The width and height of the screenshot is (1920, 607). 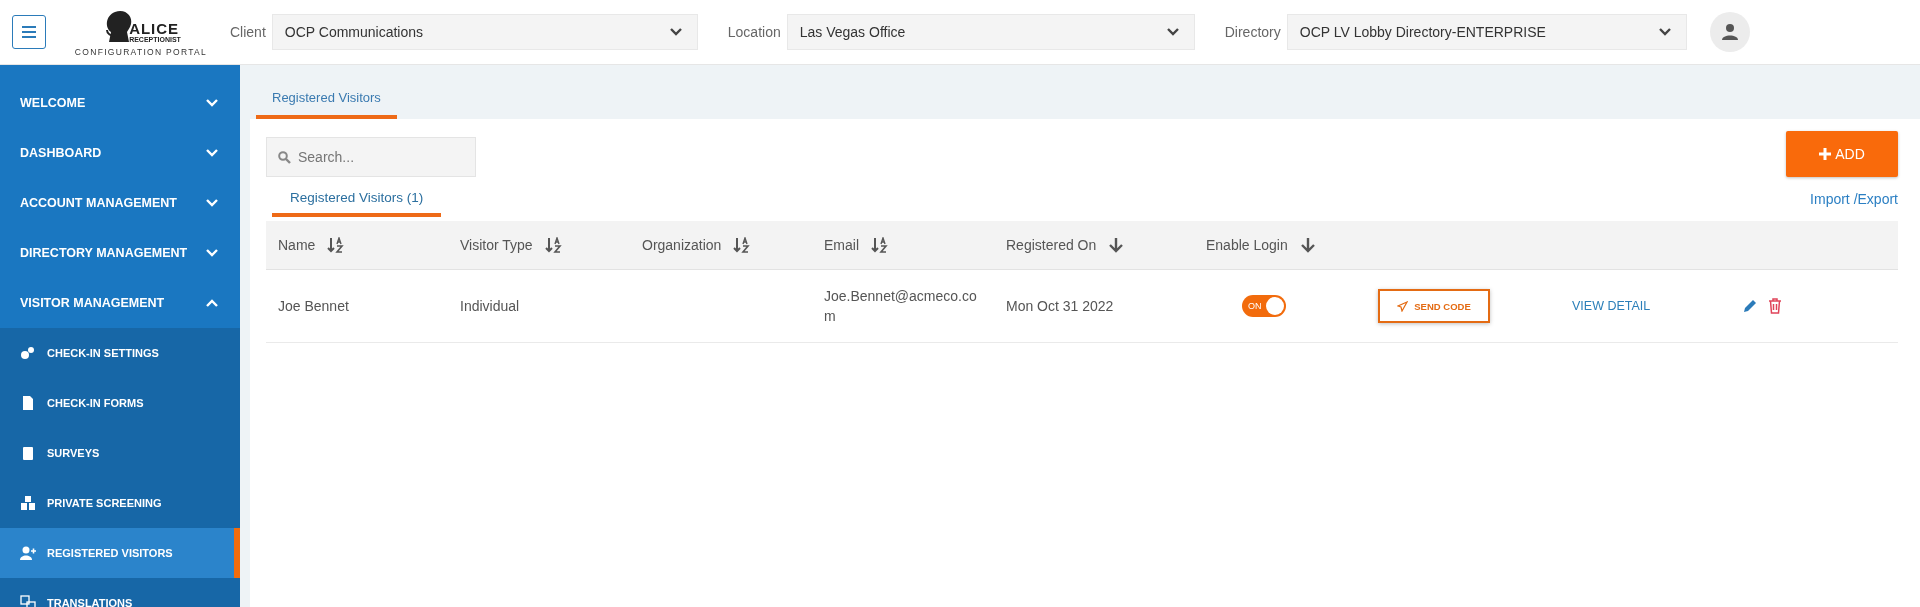 I want to click on selector-label: Directory, so click(x=1252, y=32).